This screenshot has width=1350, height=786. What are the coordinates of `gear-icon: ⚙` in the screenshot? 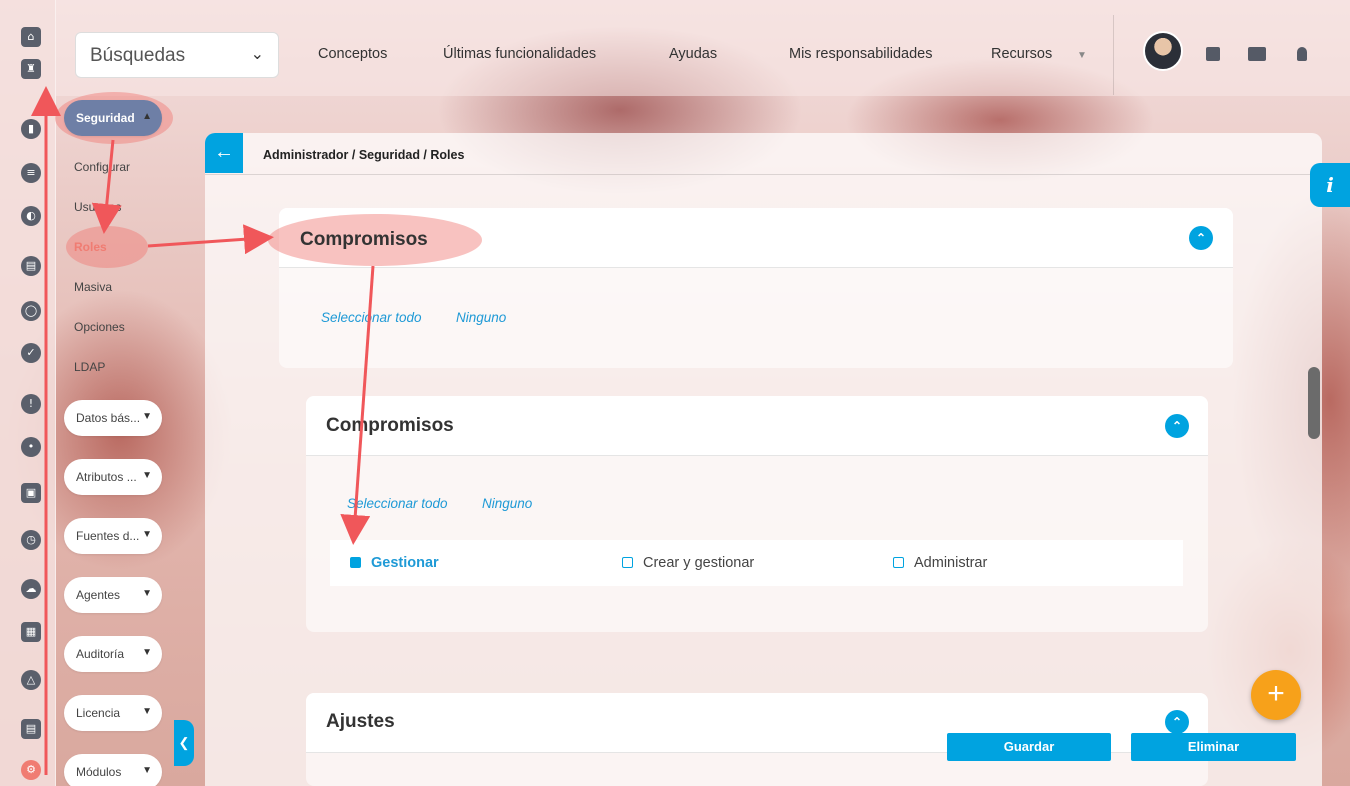 It's located at (31, 770).